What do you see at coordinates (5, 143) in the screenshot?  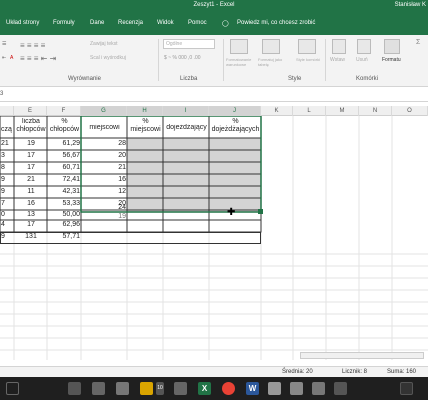 I see `cell-c0-r1: 21` at bounding box center [5, 143].